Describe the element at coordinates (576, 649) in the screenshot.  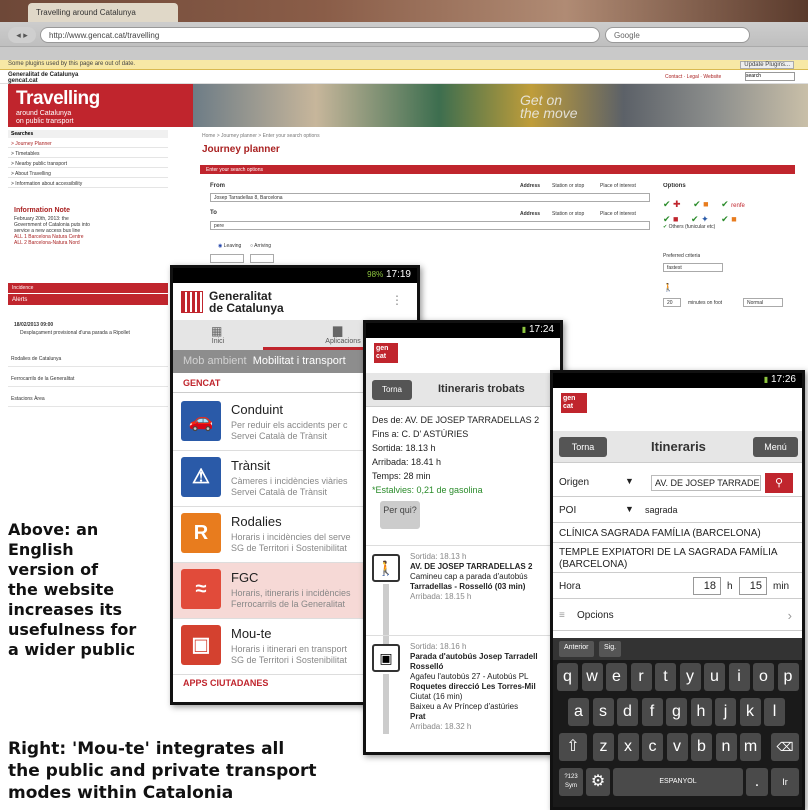
I see `previous-field-button: Anterior` at that location.